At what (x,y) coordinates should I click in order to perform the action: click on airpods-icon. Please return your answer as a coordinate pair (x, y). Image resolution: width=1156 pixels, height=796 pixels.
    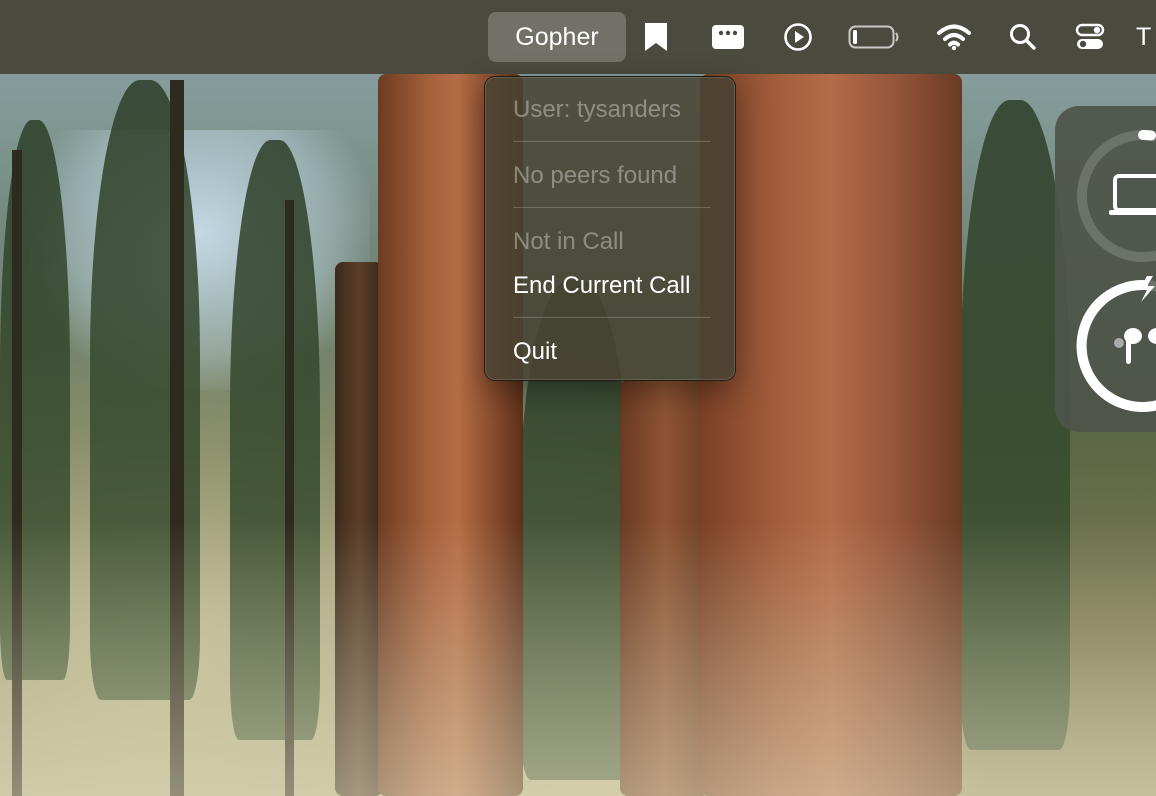
    Looking at the image, I should click on (1135, 346).